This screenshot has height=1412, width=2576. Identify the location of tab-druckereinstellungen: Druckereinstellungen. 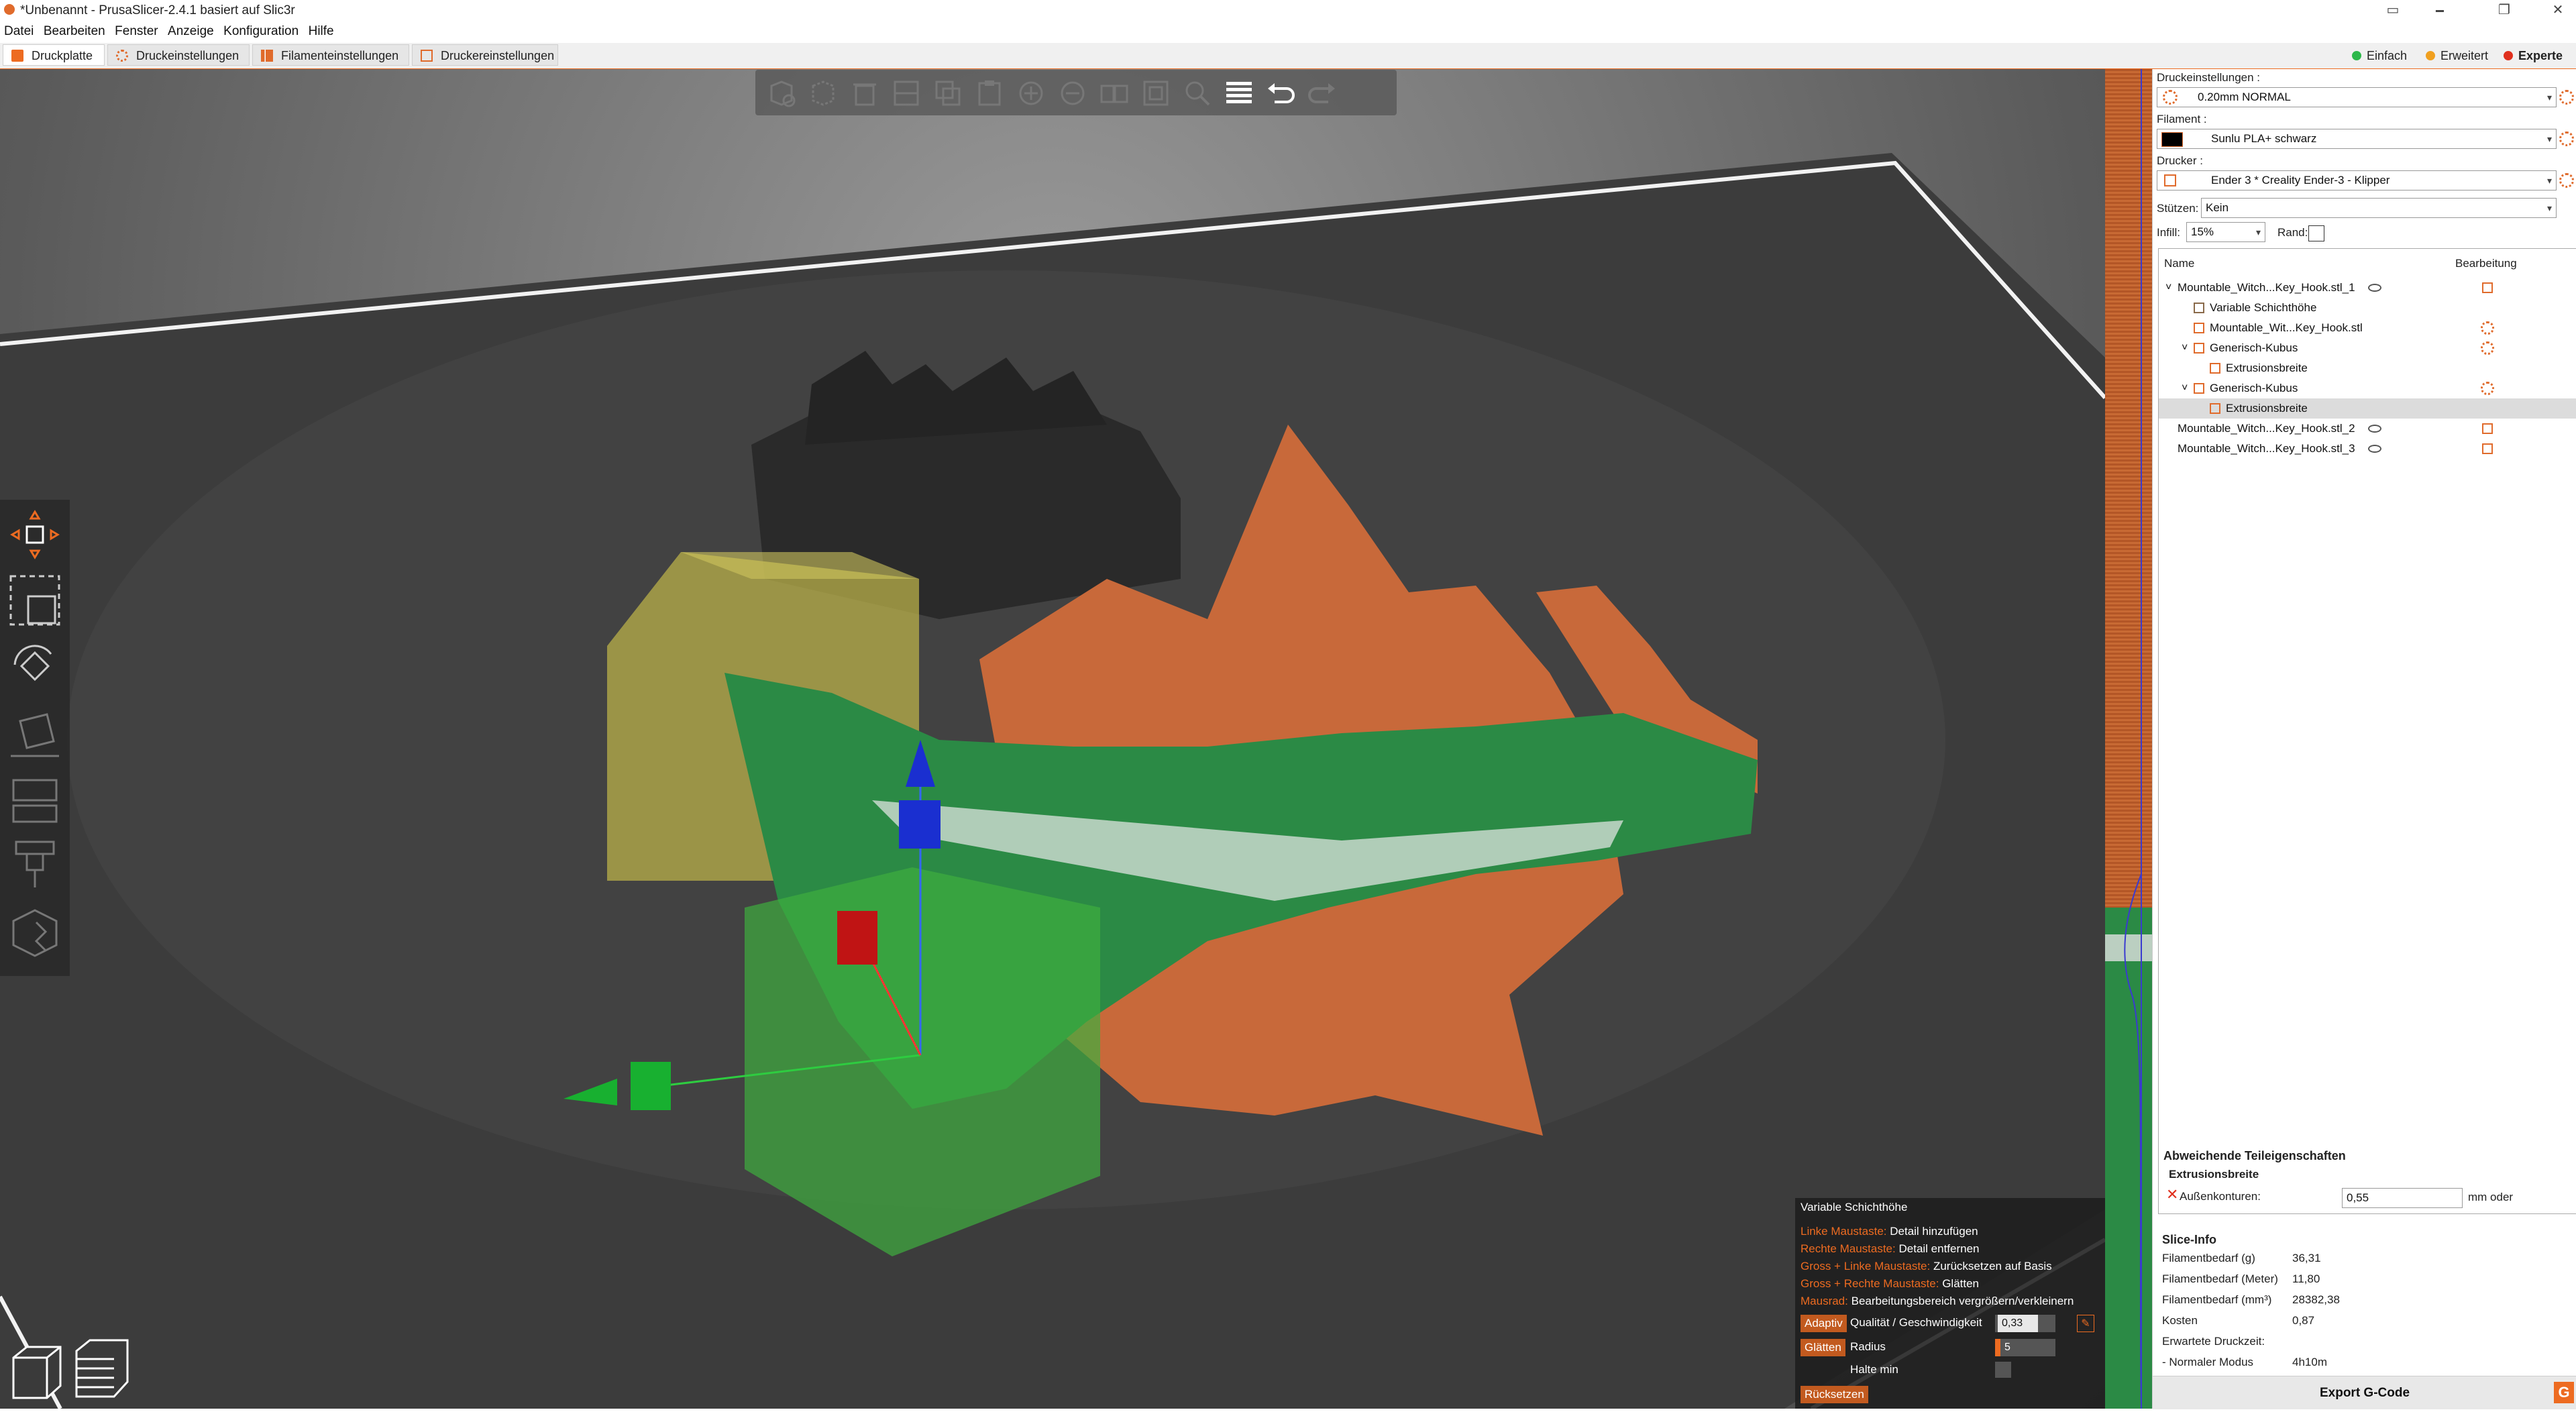
(485, 55).